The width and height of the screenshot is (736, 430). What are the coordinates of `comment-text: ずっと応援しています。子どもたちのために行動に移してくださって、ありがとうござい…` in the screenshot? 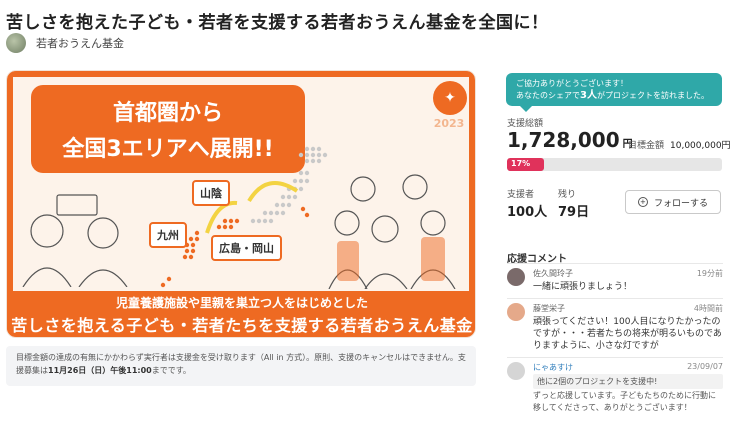 It's located at (624, 401).